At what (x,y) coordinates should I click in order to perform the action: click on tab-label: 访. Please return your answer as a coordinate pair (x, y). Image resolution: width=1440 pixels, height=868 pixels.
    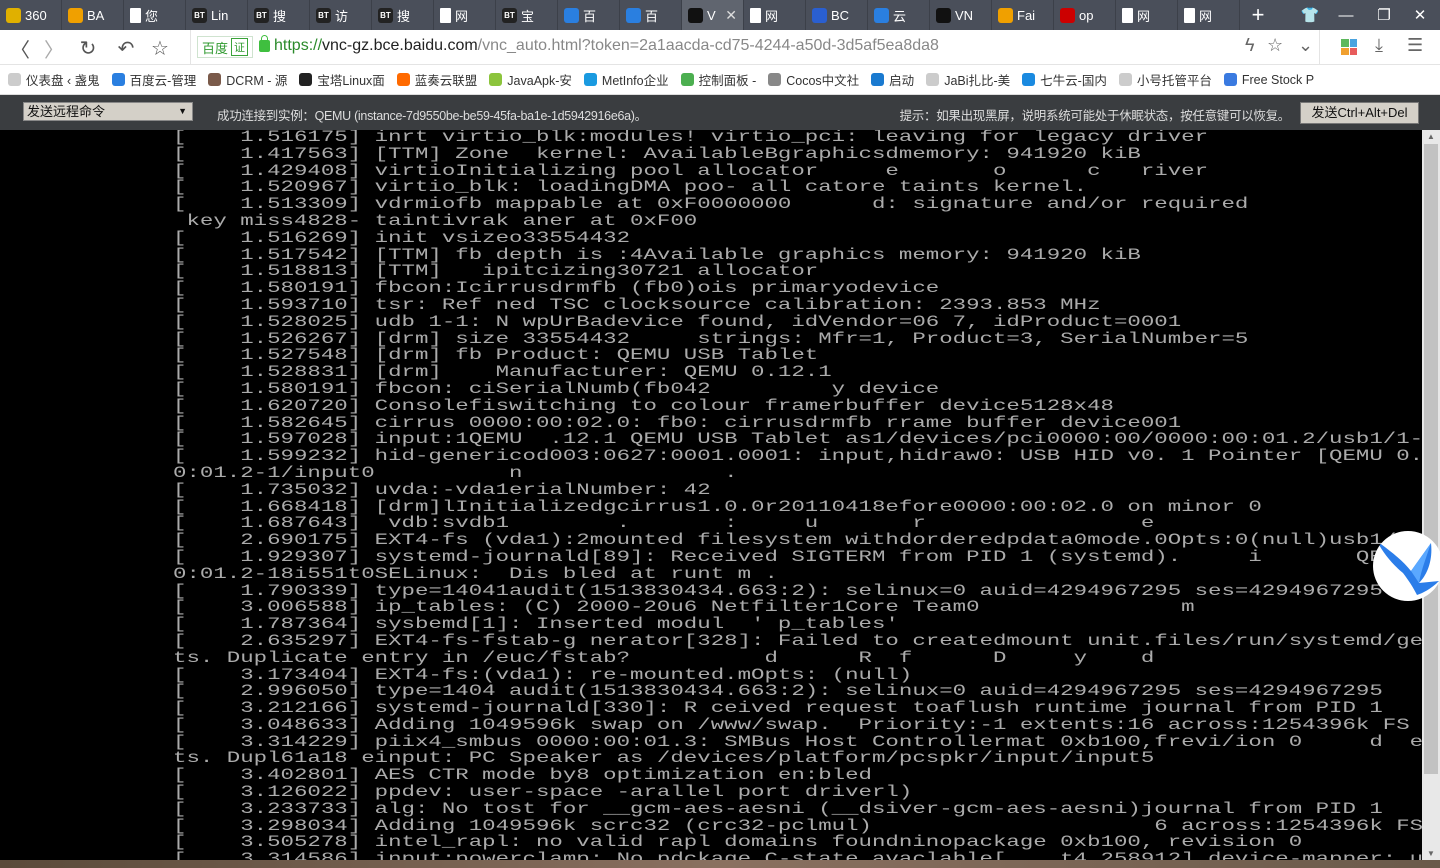
    Looking at the image, I should click on (342, 16).